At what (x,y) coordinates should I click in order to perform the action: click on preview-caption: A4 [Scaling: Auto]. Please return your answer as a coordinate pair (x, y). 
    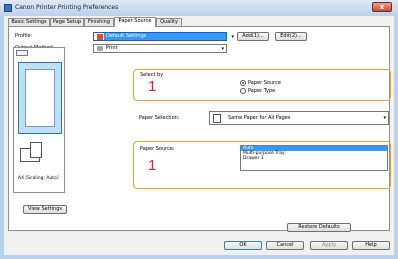
    Looking at the image, I should click on (38, 178).